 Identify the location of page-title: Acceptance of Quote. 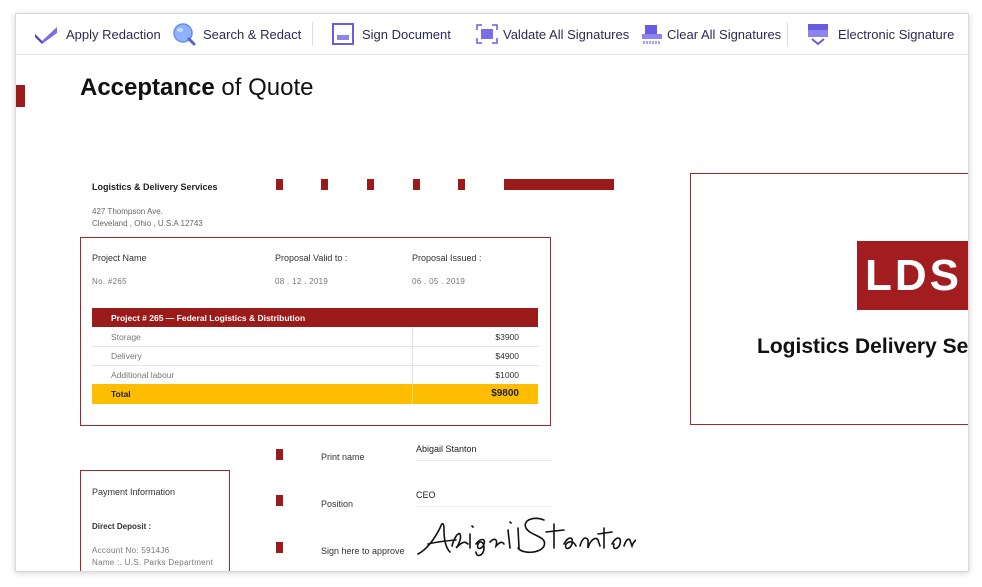
(197, 87).